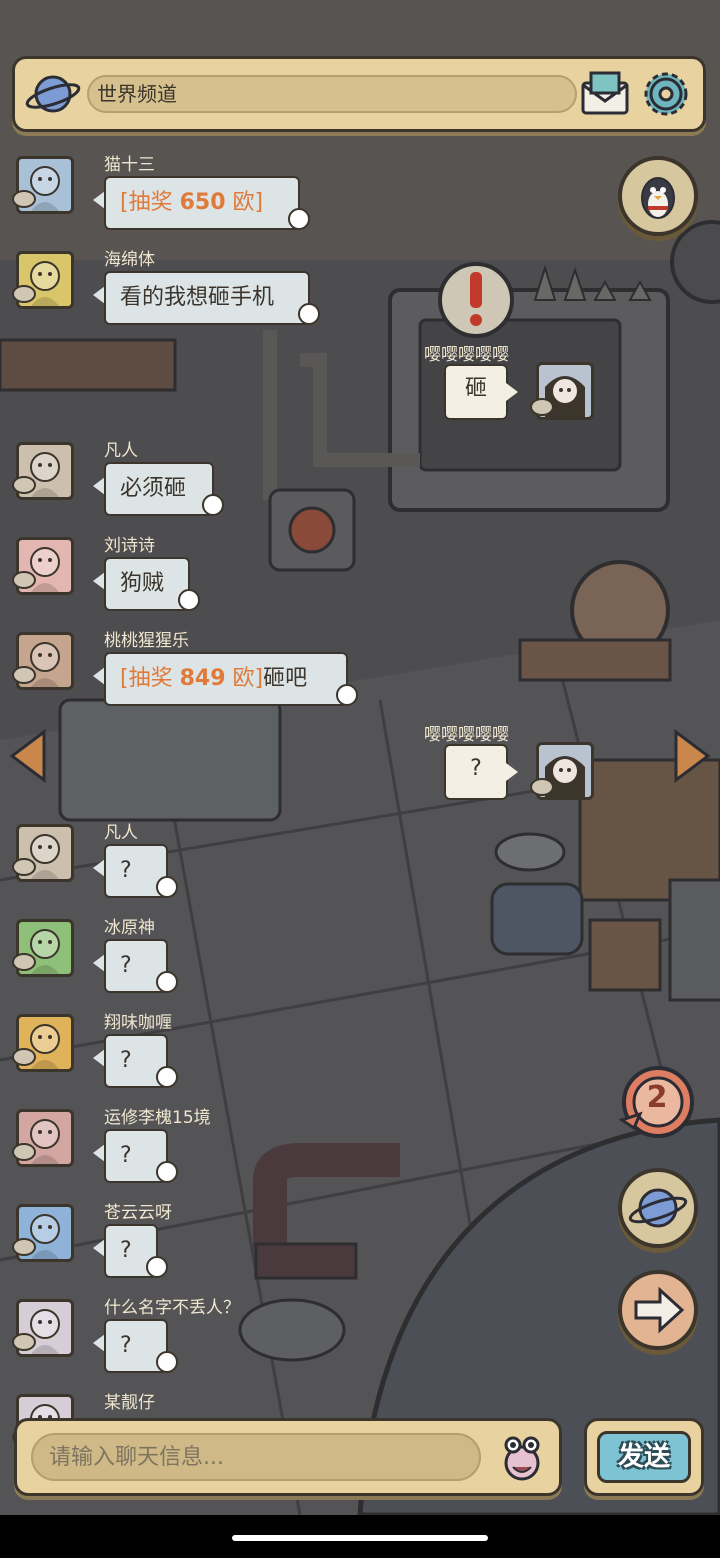  What do you see at coordinates (153, 488) in the screenshot?
I see `message-text: 必须砸` at bounding box center [153, 488].